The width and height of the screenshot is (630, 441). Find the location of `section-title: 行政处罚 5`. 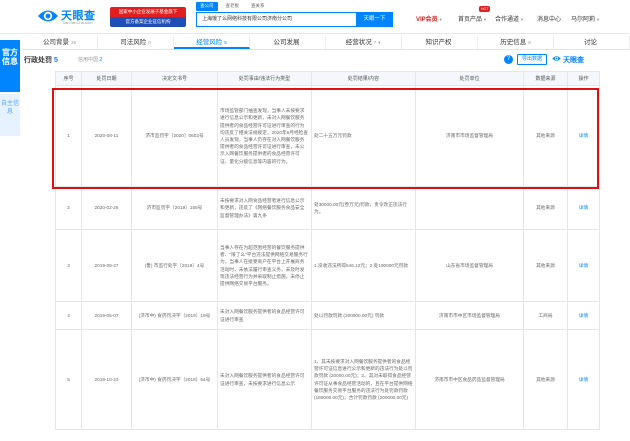

section-title: 行政处罚 5 is located at coordinates (41, 60).